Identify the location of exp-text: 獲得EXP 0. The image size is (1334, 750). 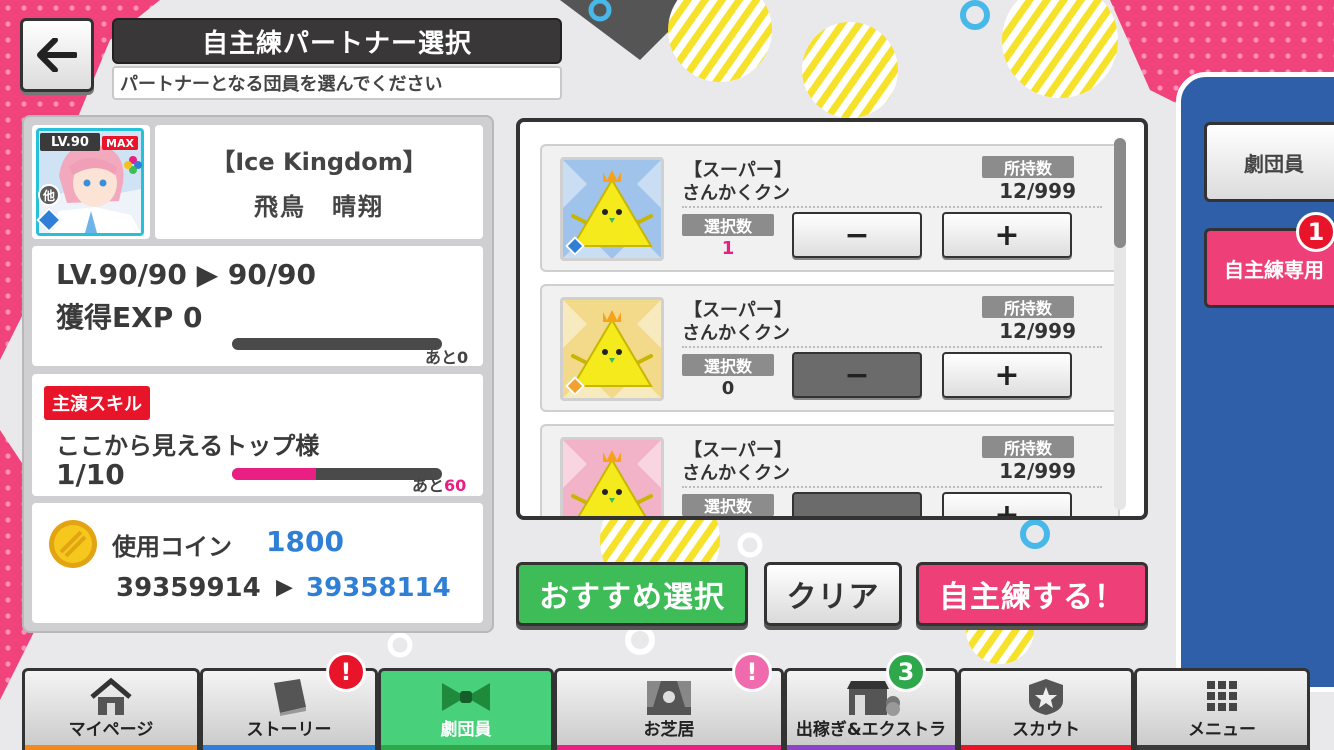
(129, 317).